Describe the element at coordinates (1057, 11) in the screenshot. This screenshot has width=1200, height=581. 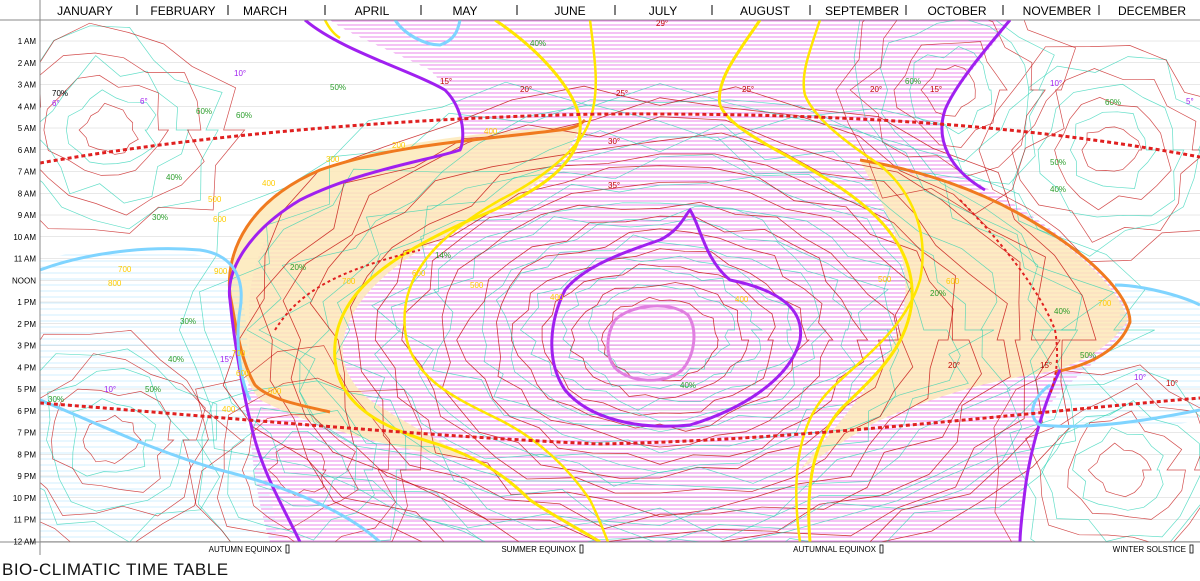
I see `month-label-november: NOVEMBER` at that location.